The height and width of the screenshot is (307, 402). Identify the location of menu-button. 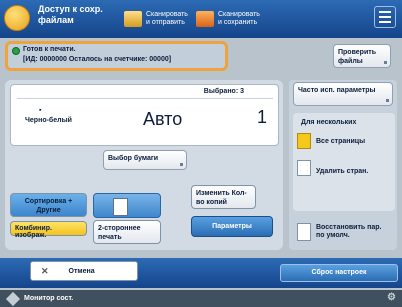
(385, 17).